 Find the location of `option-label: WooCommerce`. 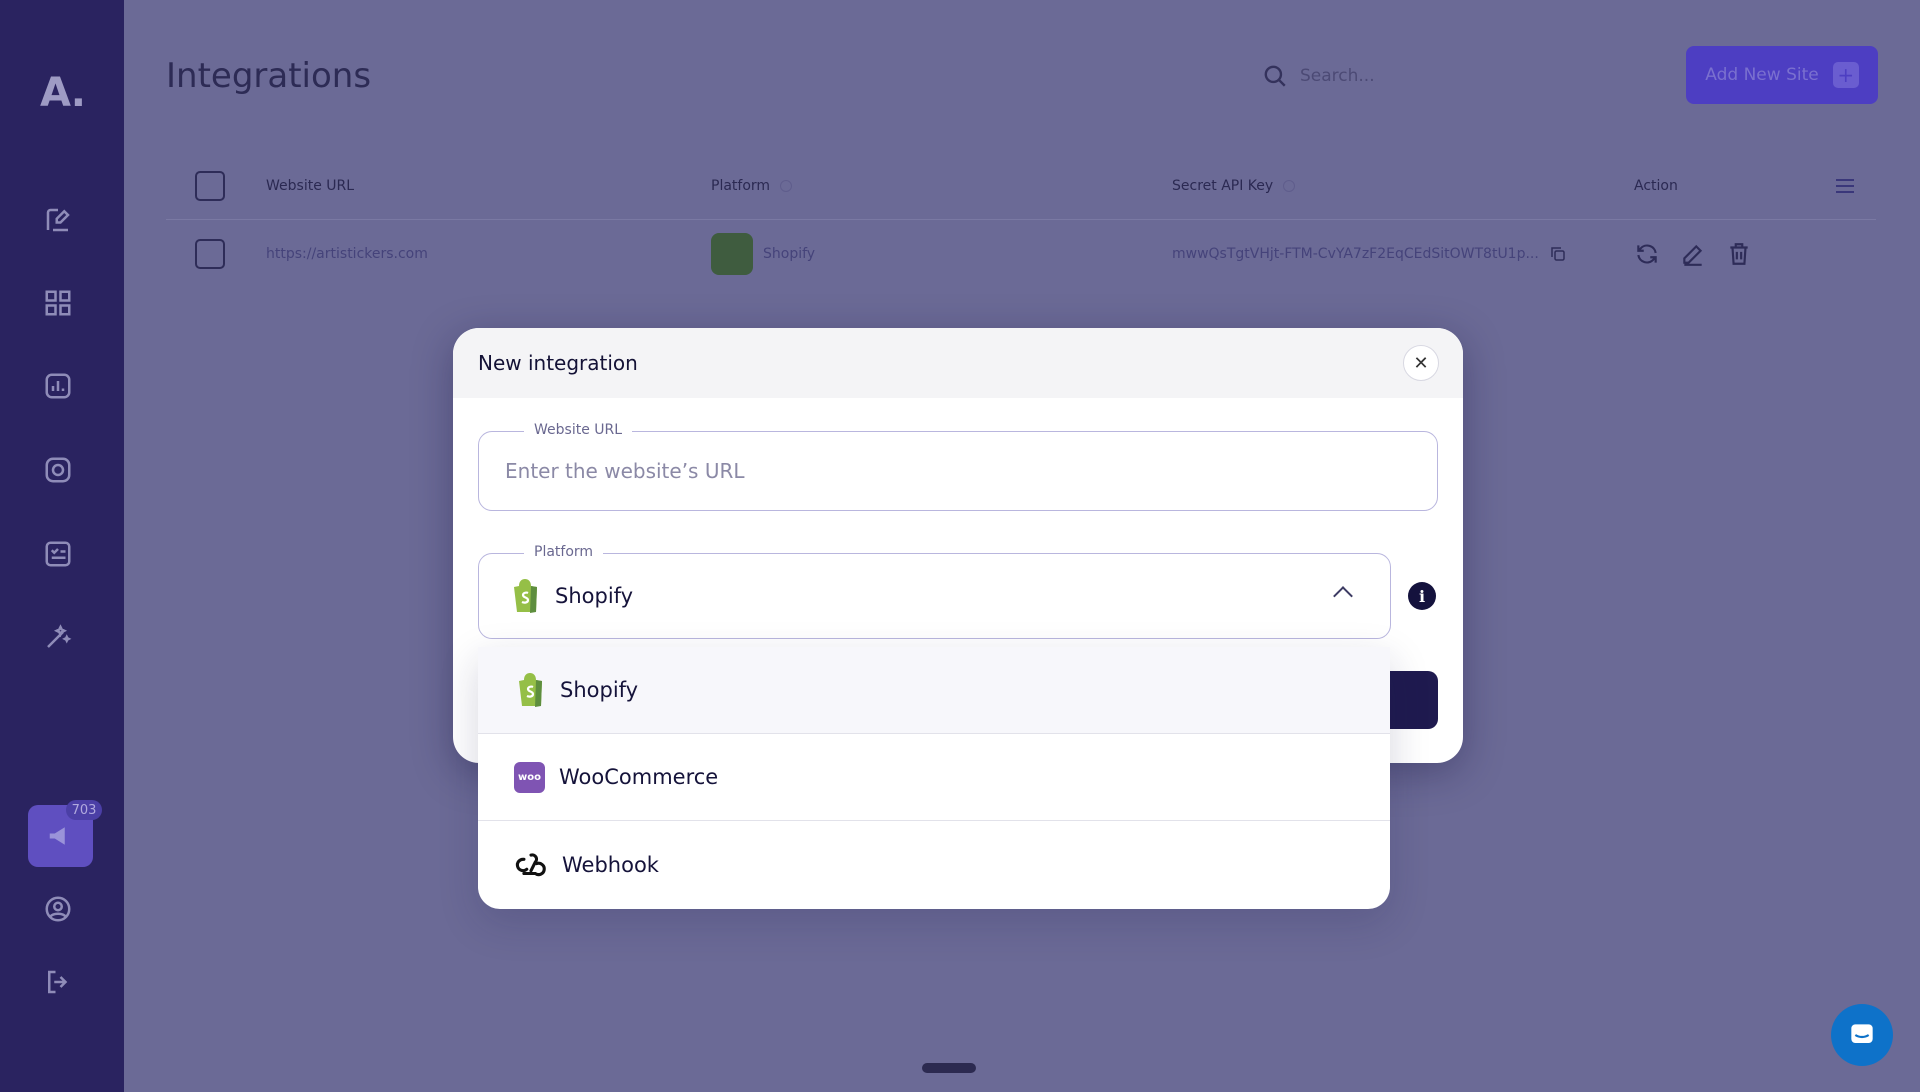

option-label: WooCommerce is located at coordinates (639, 777).